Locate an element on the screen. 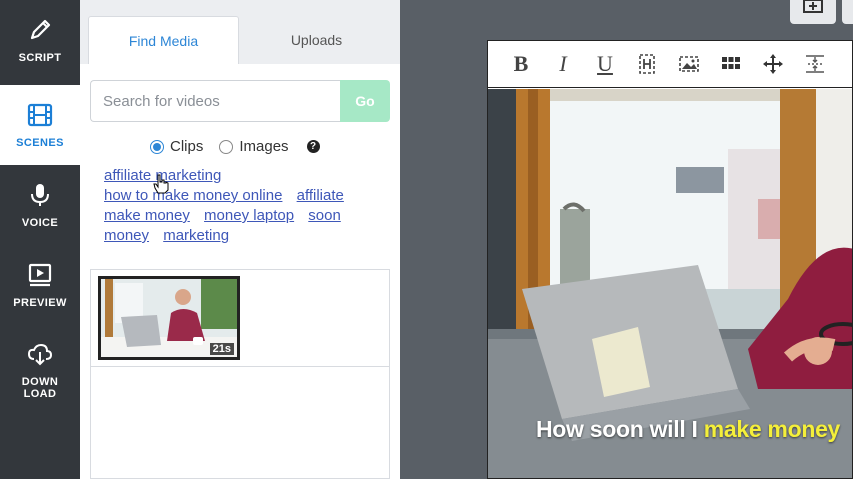 The image size is (853, 479). nav-voice: VOICE is located at coordinates (40, 205).